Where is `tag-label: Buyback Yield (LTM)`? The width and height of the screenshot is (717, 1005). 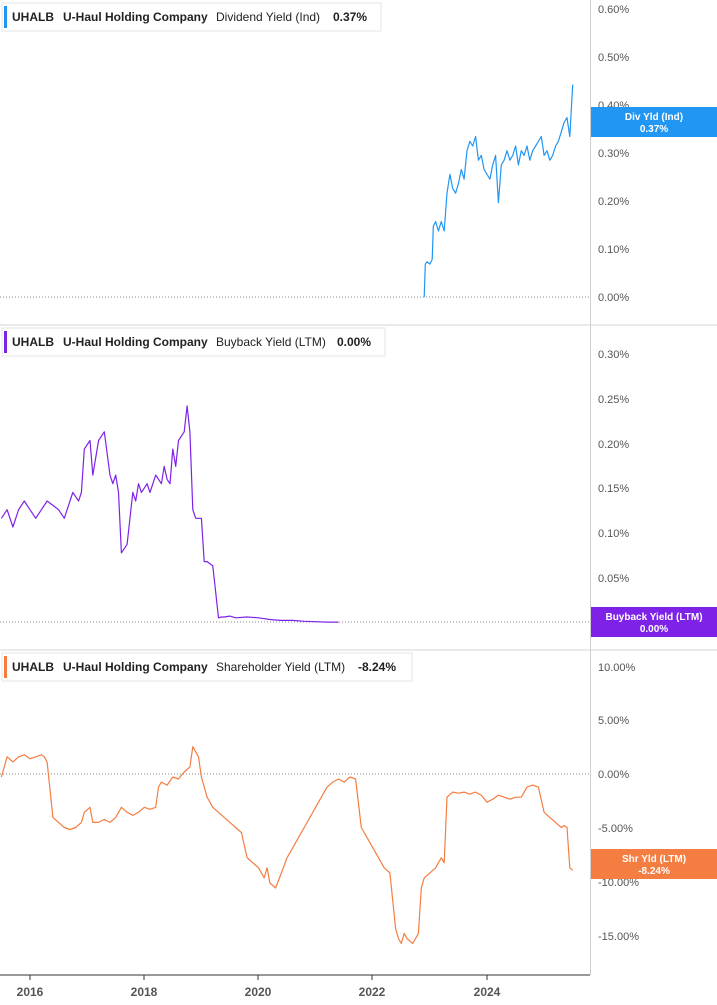
tag-label: Buyback Yield (LTM) is located at coordinates (653, 617).